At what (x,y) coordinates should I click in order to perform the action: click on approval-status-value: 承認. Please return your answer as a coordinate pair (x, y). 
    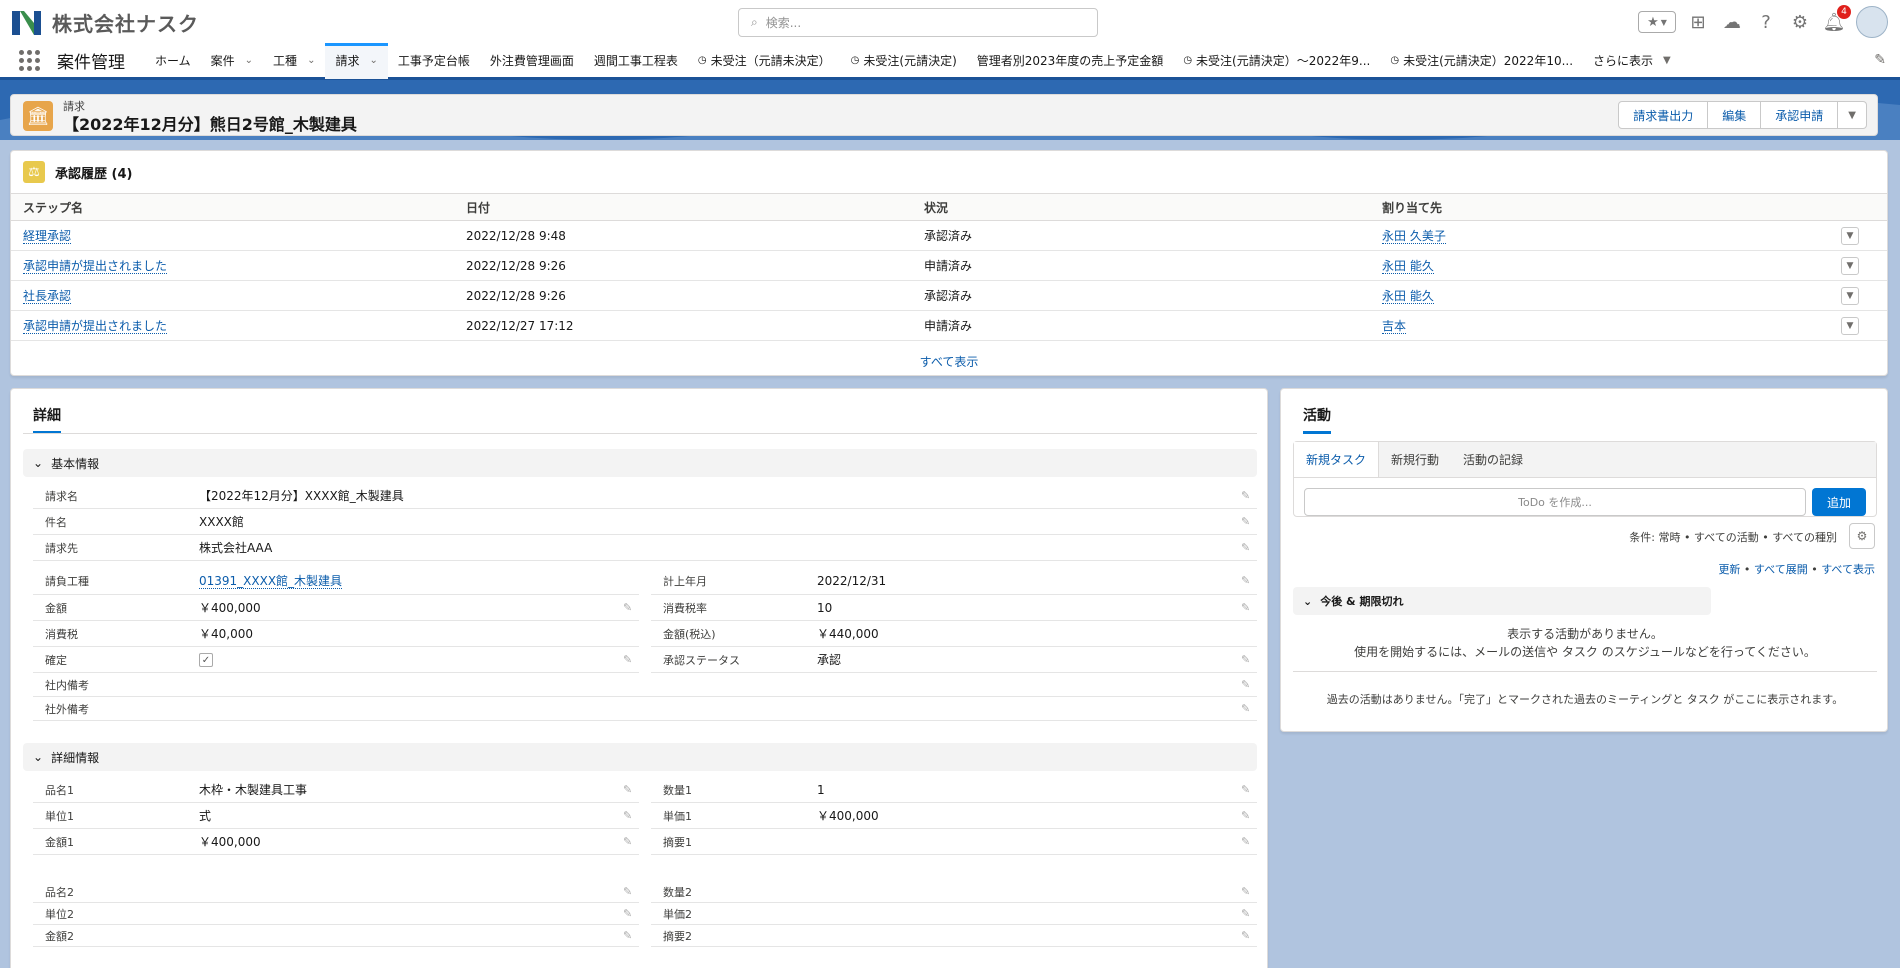
    Looking at the image, I should click on (829, 660).